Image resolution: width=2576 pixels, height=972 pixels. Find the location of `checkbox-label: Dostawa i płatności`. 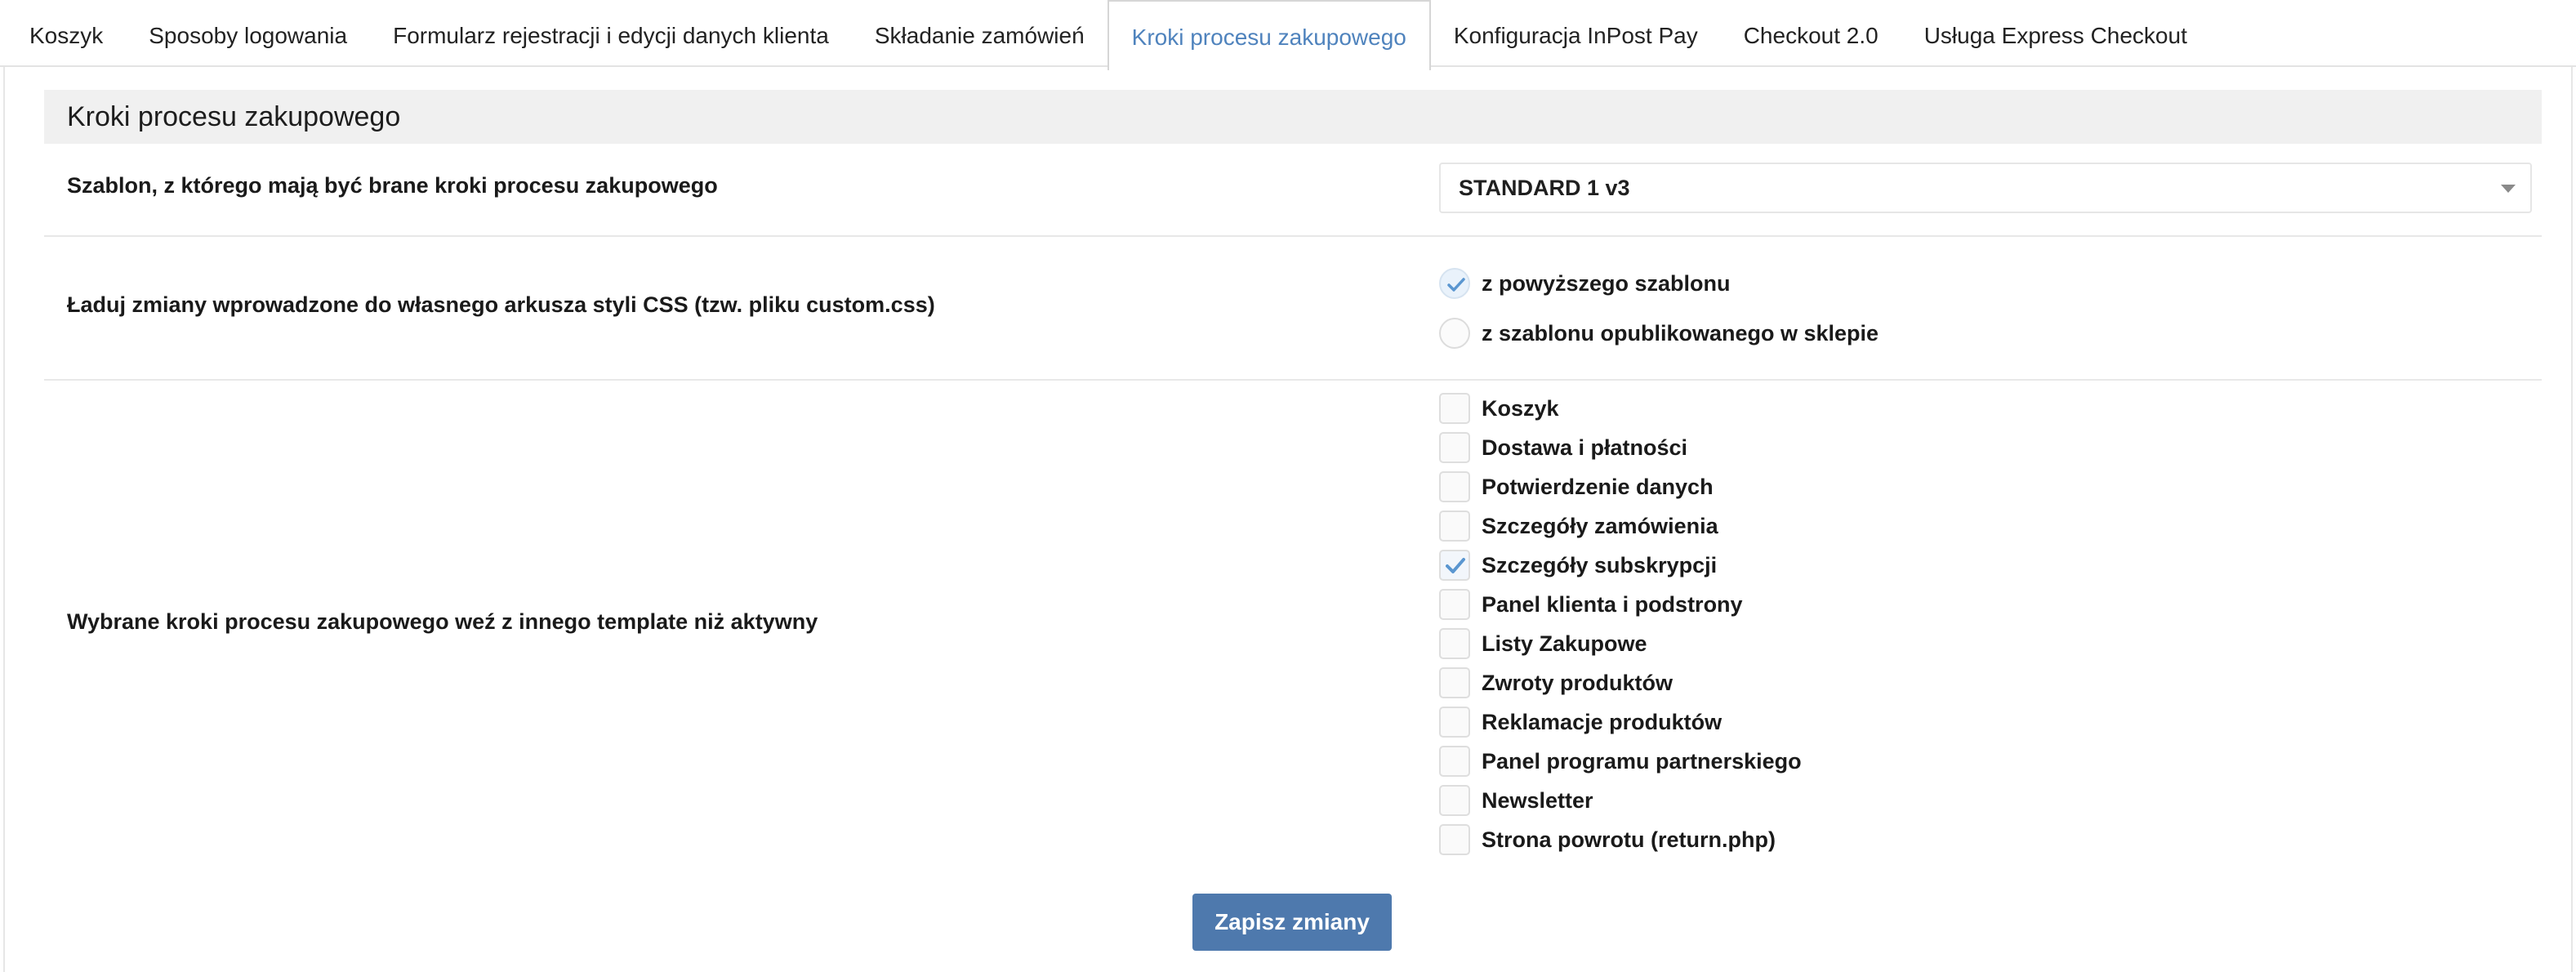

checkbox-label: Dostawa i płatności is located at coordinates (1585, 447).